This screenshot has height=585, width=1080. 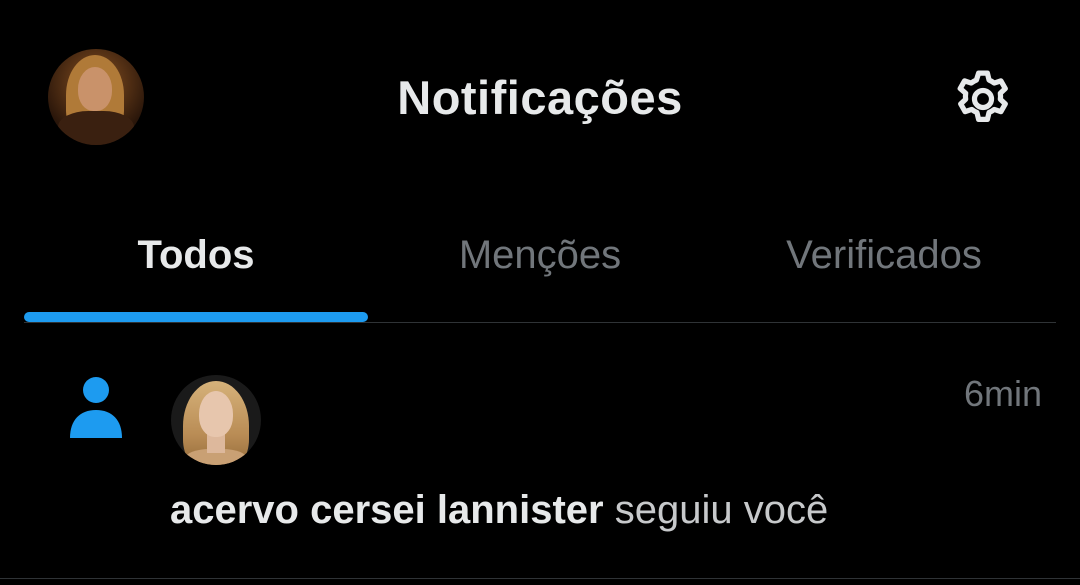 What do you see at coordinates (610, 510) in the screenshot?
I see `notification-text: acervo cersei lannister seguiu você` at bounding box center [610, 510].